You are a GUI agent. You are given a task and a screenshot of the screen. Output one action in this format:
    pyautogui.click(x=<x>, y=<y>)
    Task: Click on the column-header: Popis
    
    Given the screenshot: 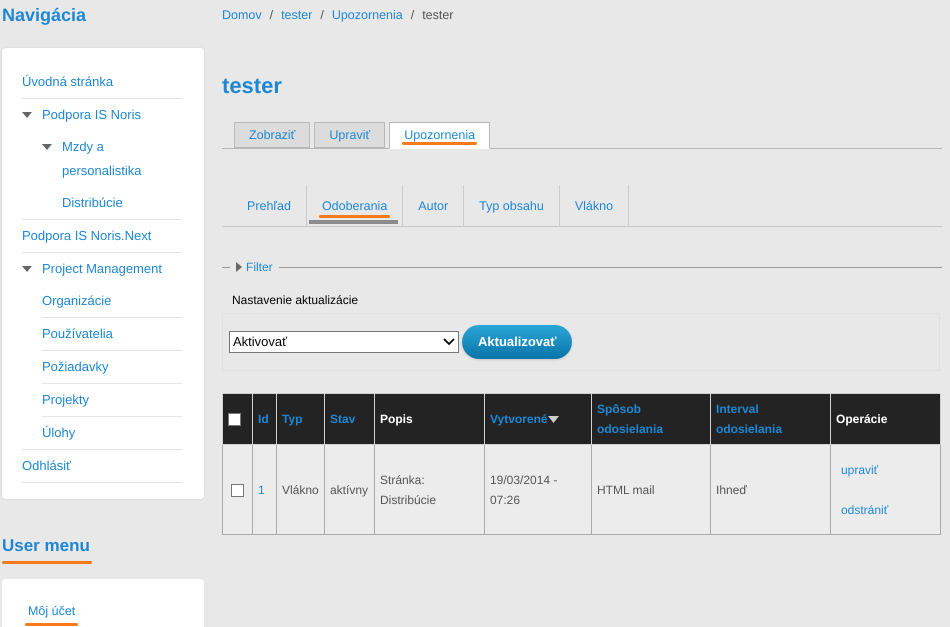 What is the action you would take?
    pyautogui.click(x=396, y=419)
    